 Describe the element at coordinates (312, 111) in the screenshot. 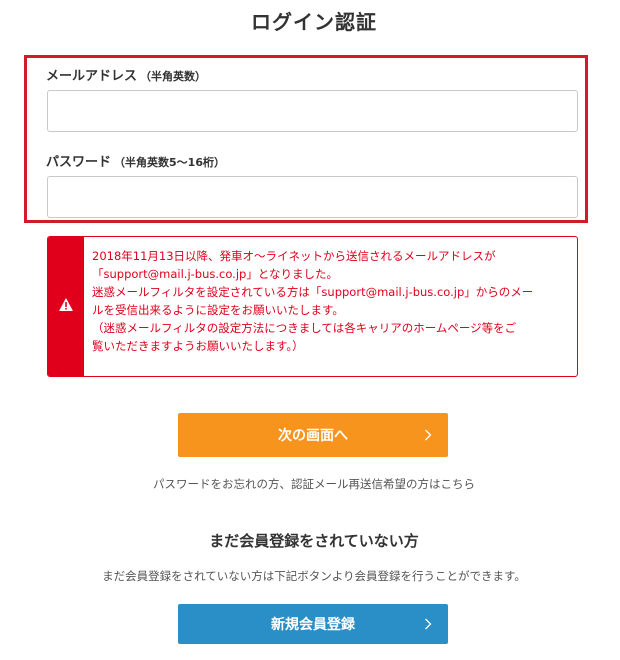

I see `email-field` at that location.